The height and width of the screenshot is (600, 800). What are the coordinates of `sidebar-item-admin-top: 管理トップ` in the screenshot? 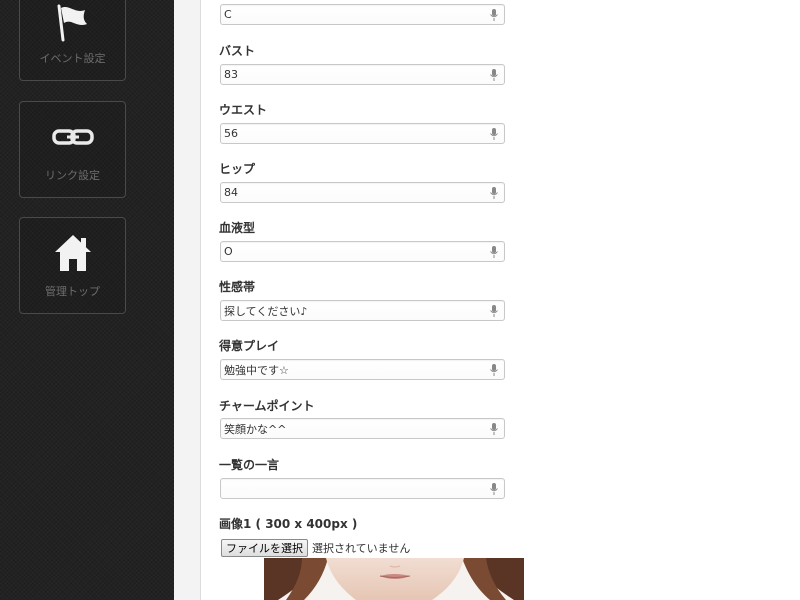 It's located at (72, 265).